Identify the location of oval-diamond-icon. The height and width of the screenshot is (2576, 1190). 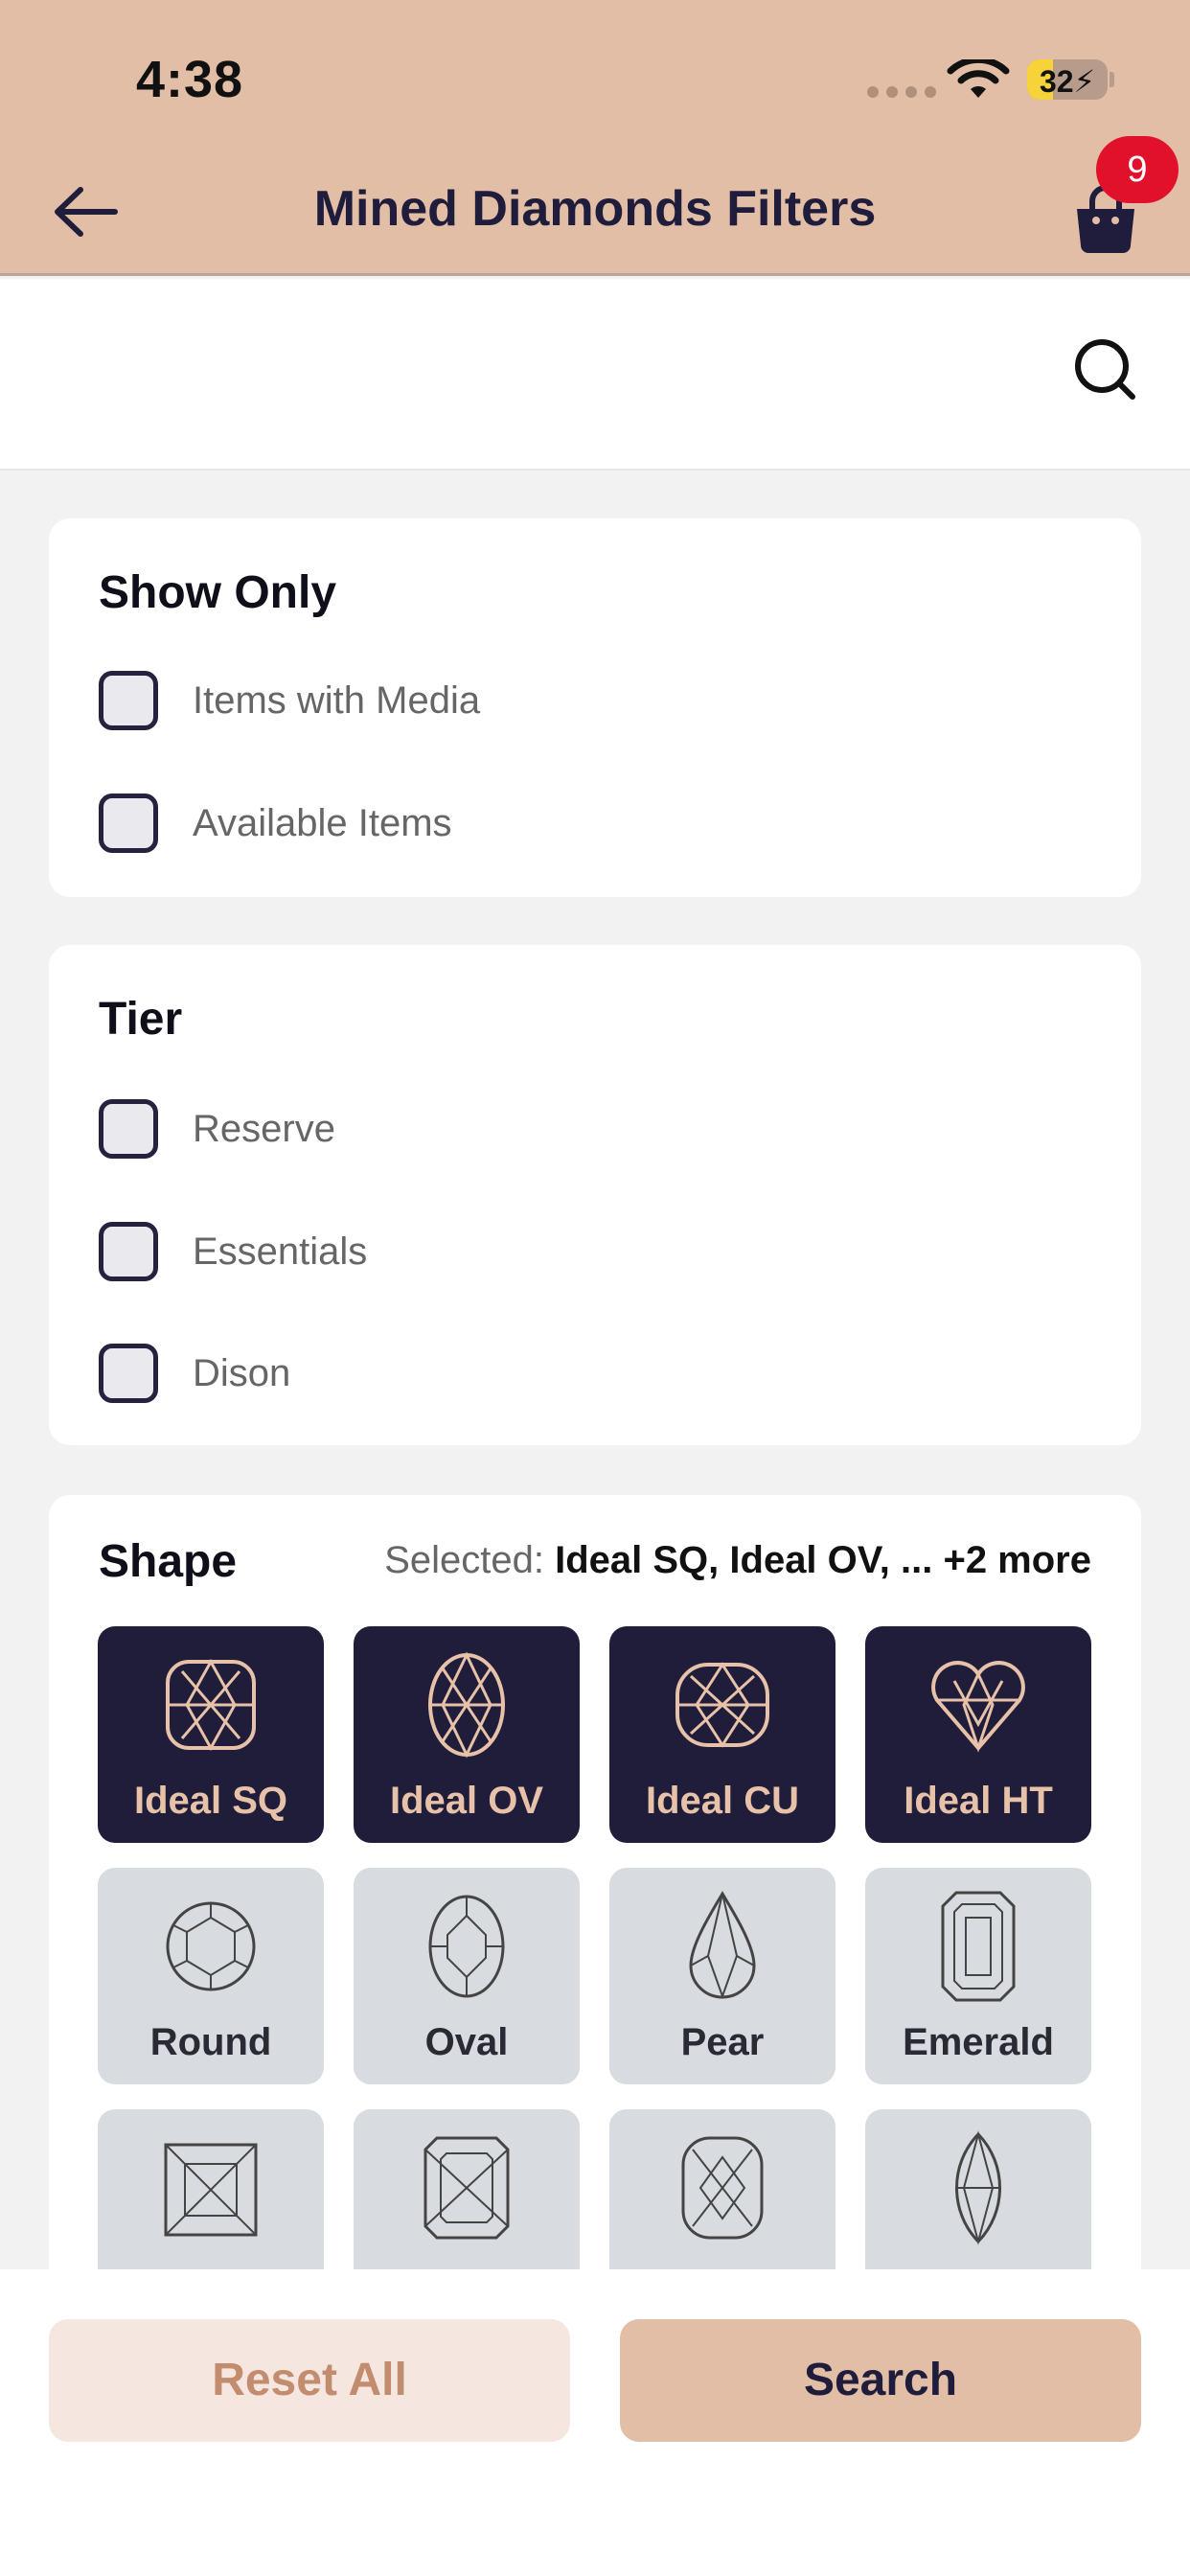
(467, 1947).